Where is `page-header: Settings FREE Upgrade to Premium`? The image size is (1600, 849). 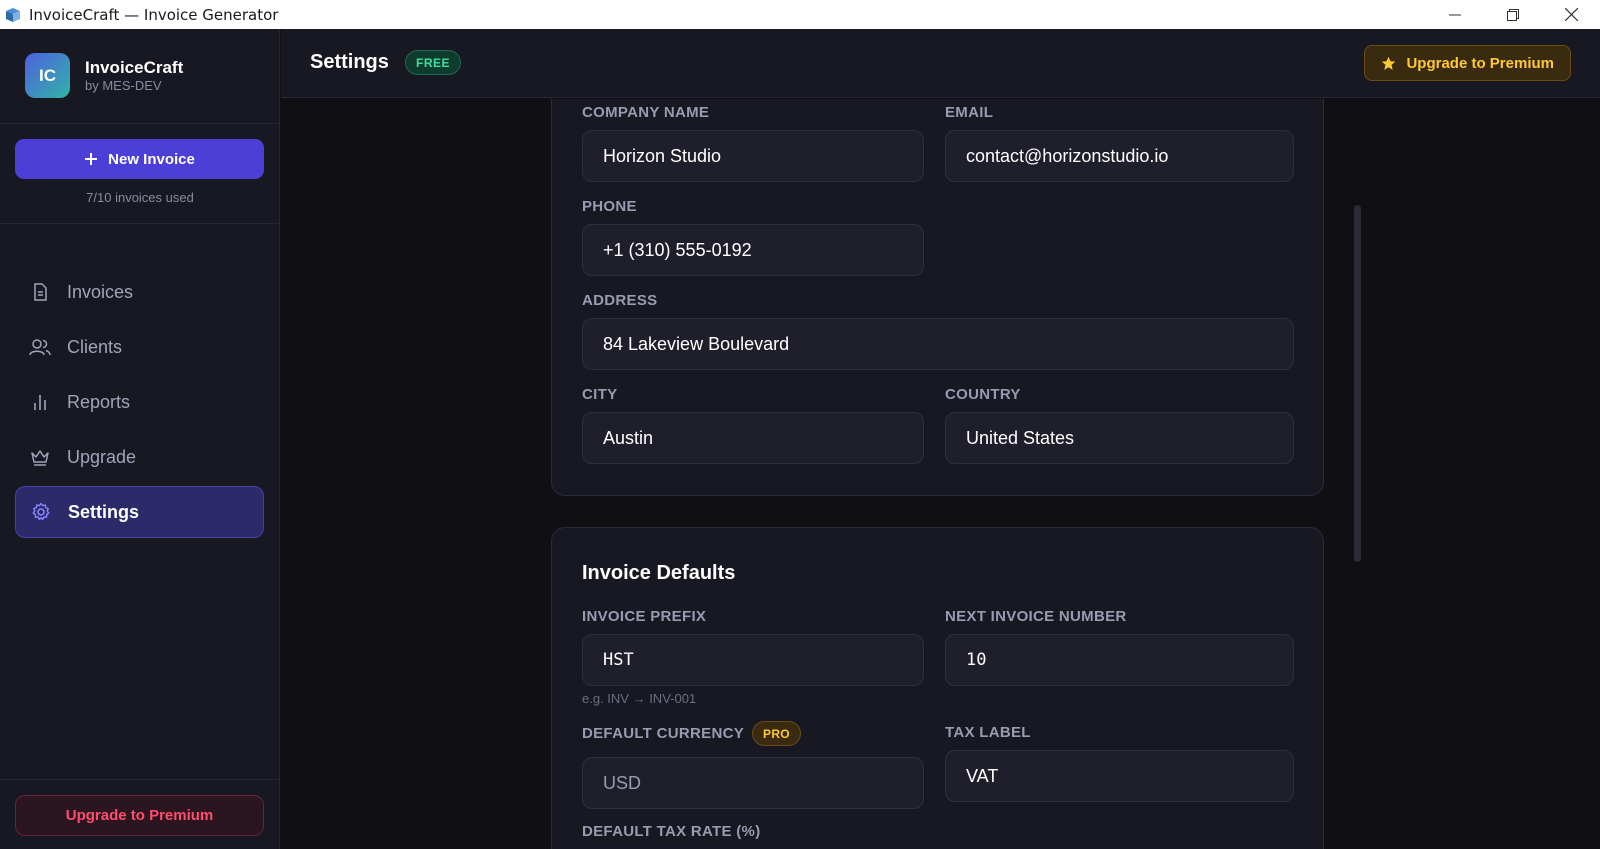 page-header: Settings FREE Upgrade to Premium is located at coordinates (940, 63).